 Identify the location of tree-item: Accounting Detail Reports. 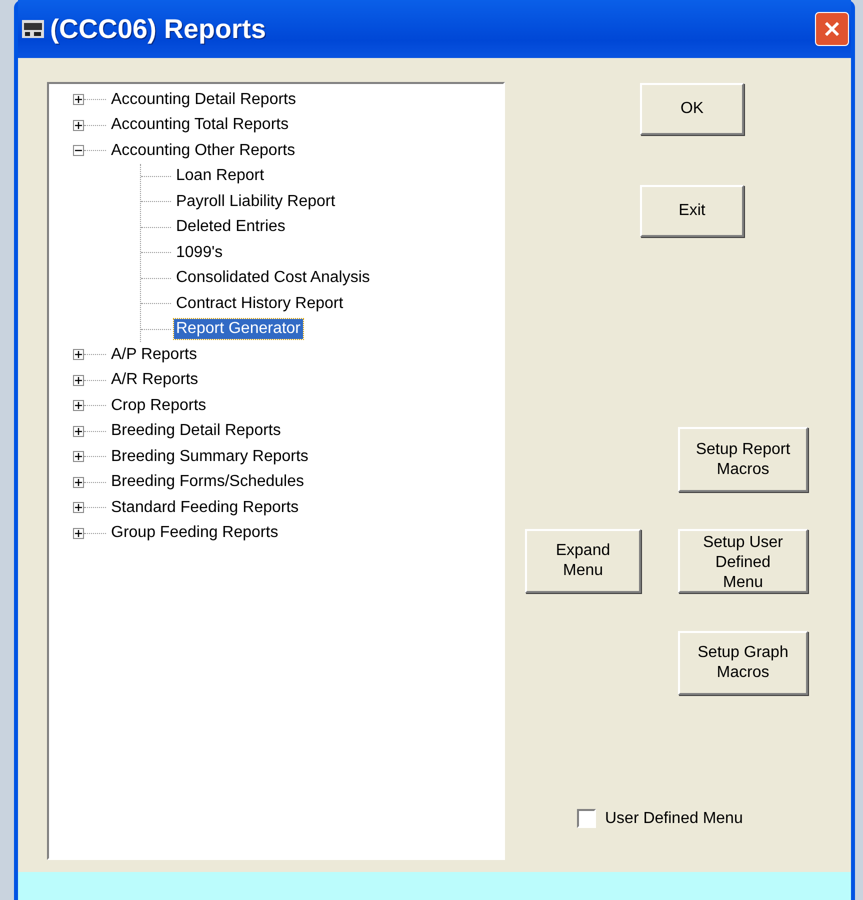
(203, 100).